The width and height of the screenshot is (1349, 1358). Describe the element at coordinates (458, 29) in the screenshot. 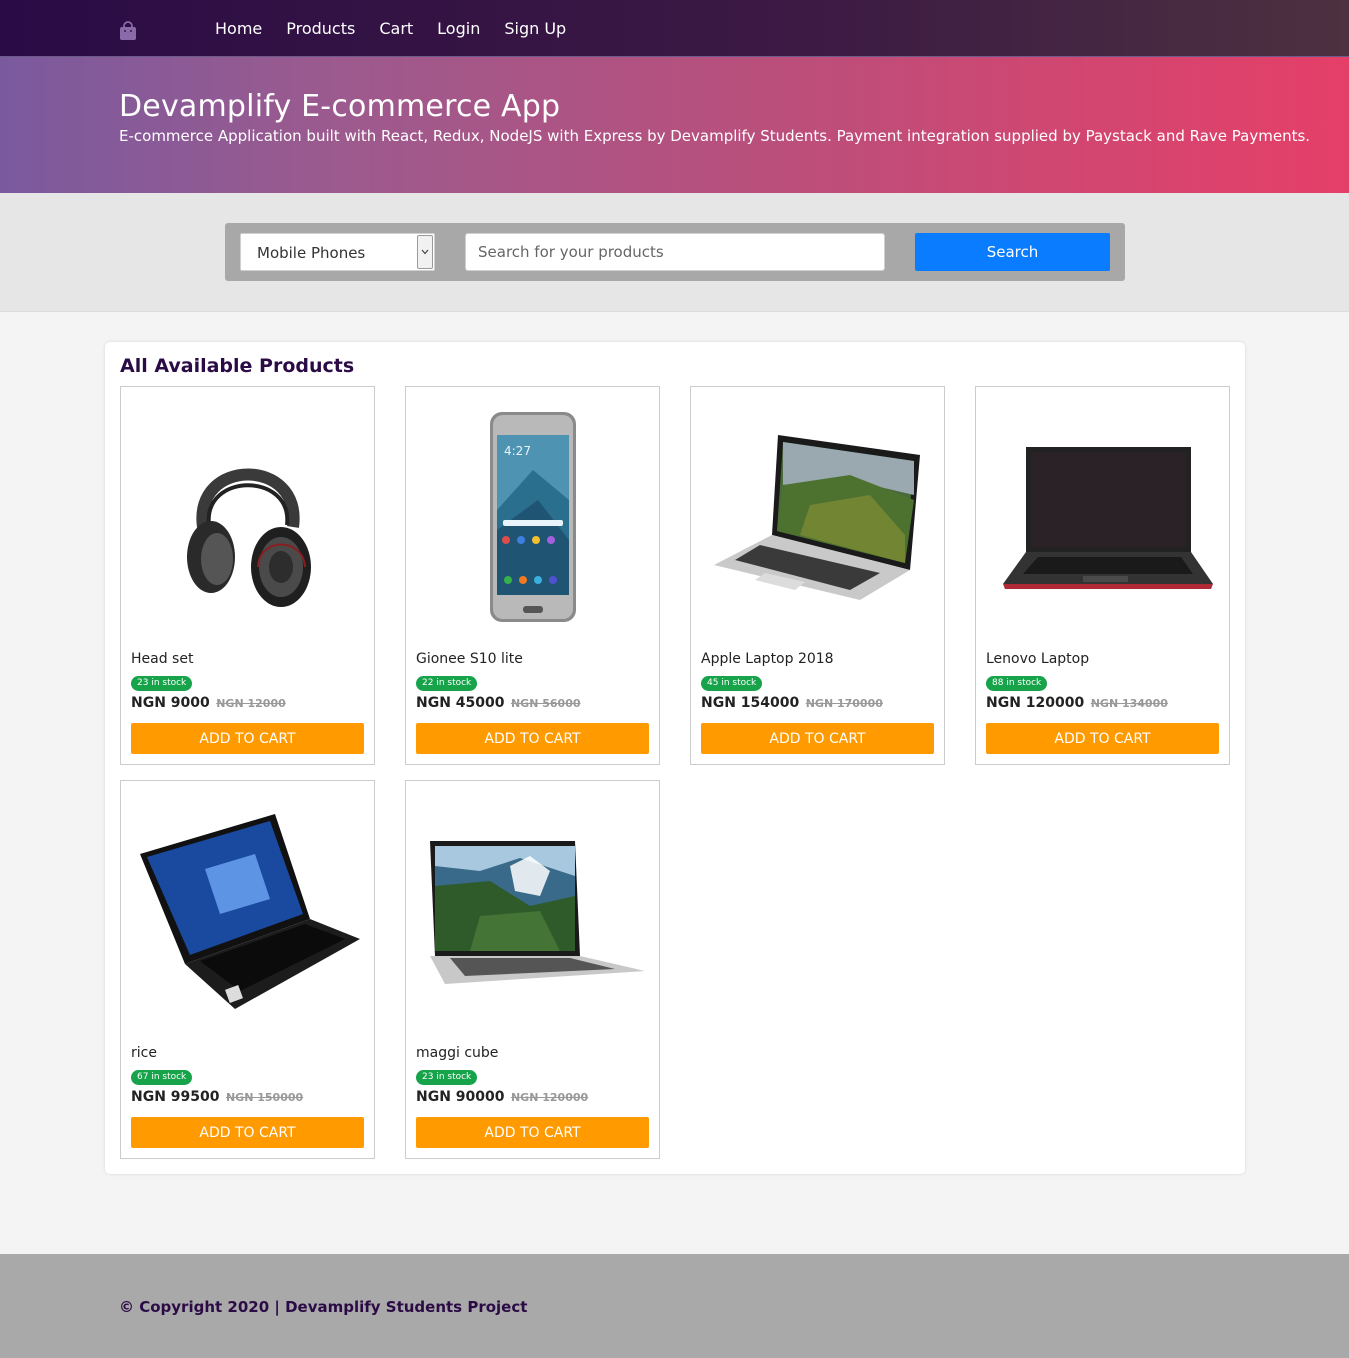

I see `nav-link-login: Login` at that location.